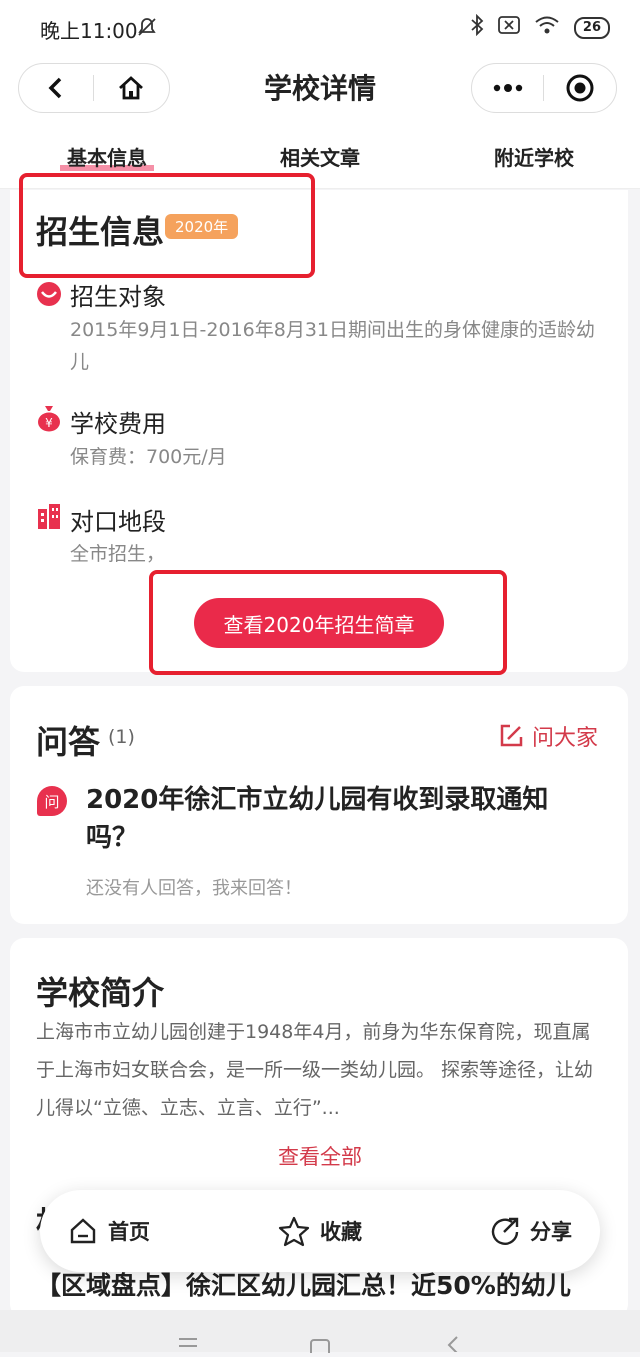 The width and height of the screenshot is (640, 1357). I want to click on target-circle-icon, so click(579, 88).